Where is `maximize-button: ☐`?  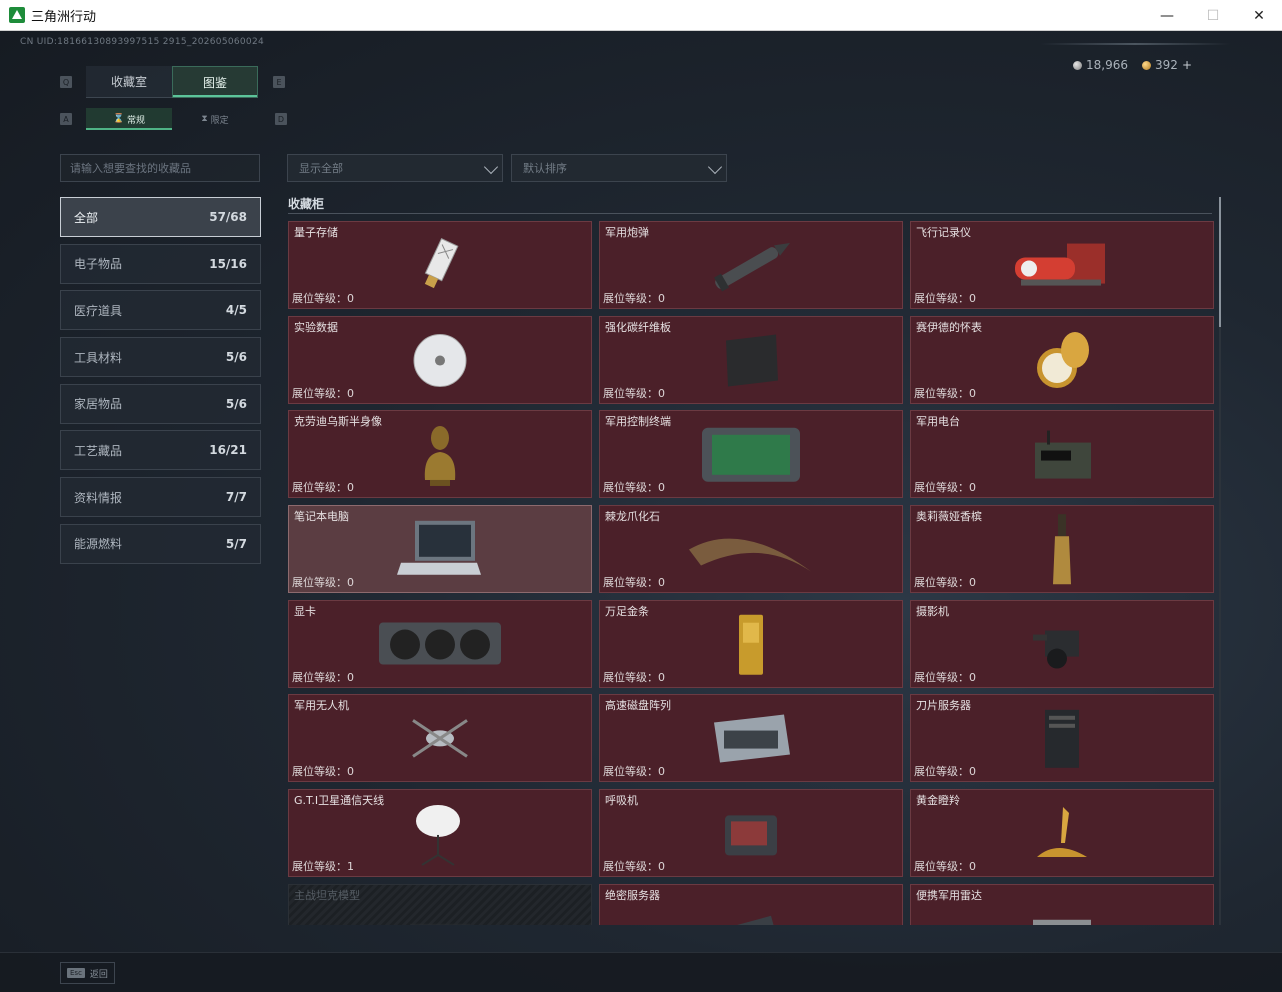 maximize-button: ☐ is located at coordinates (1213, 15).